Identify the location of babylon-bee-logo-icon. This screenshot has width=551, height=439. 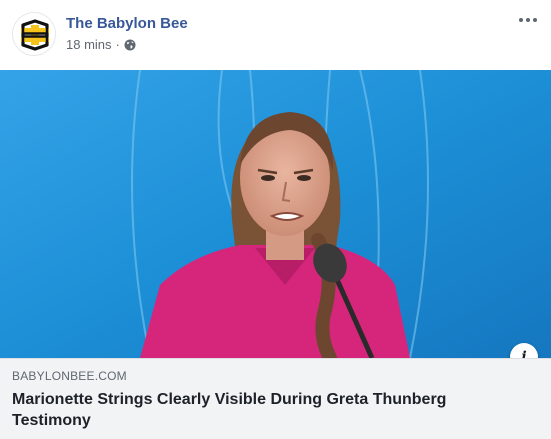
(34, 34).